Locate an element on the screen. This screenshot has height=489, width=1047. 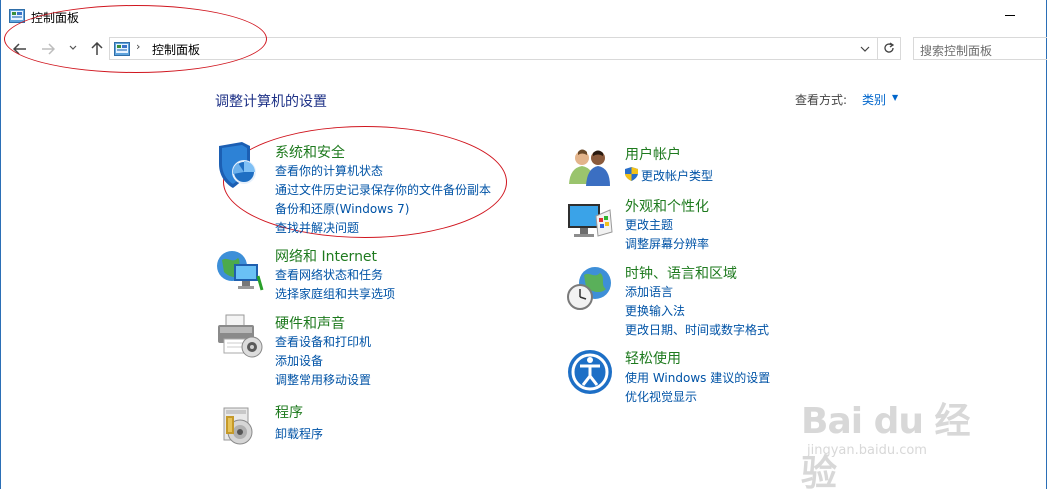
ease-of-access-icon is located at coordinates (590, 372).